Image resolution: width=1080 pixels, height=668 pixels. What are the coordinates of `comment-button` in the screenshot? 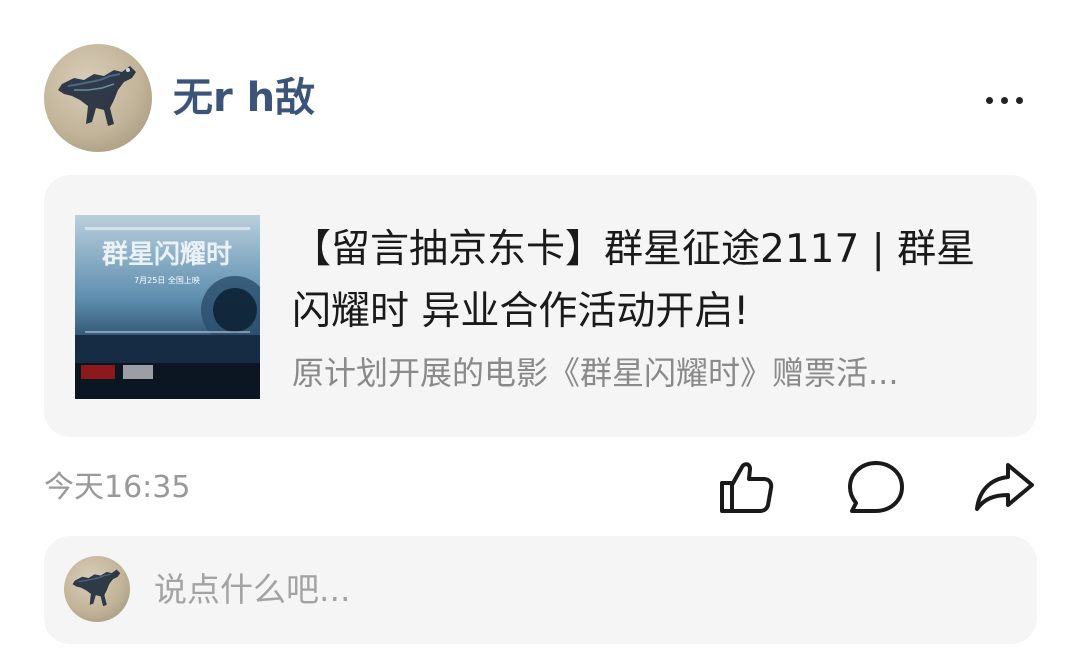 It's located at (876, 487).